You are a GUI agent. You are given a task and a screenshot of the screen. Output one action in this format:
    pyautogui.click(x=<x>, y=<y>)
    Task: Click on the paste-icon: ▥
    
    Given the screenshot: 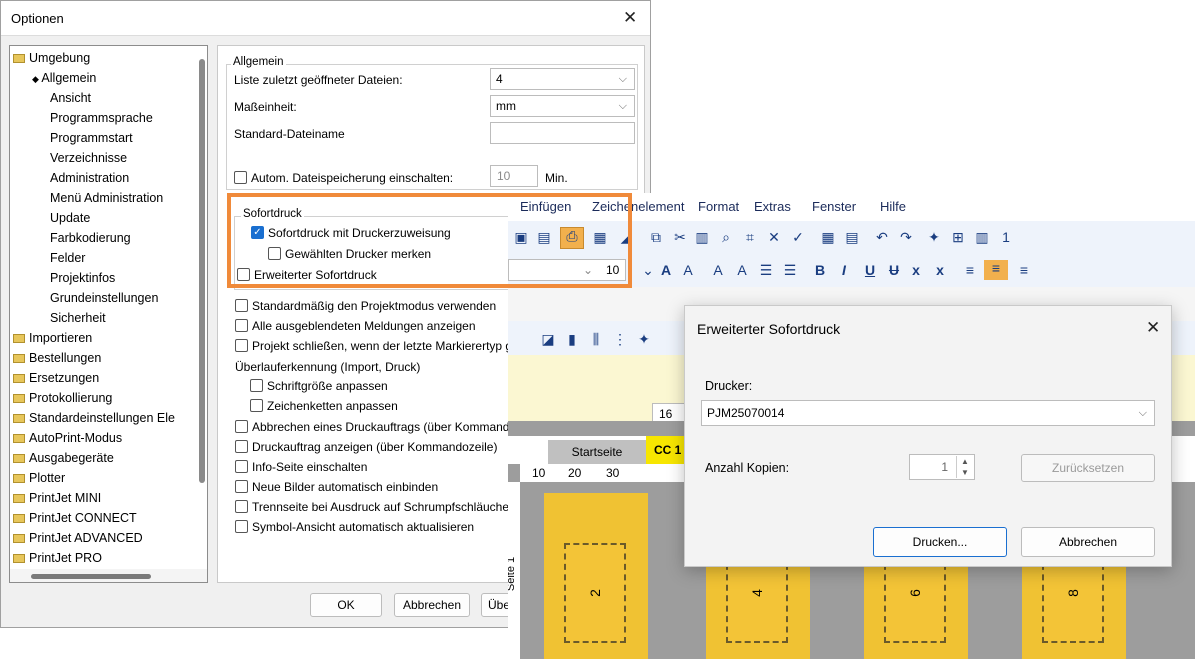 What is the action you would take?
    pyautogui.click(x=702, y=237)
    